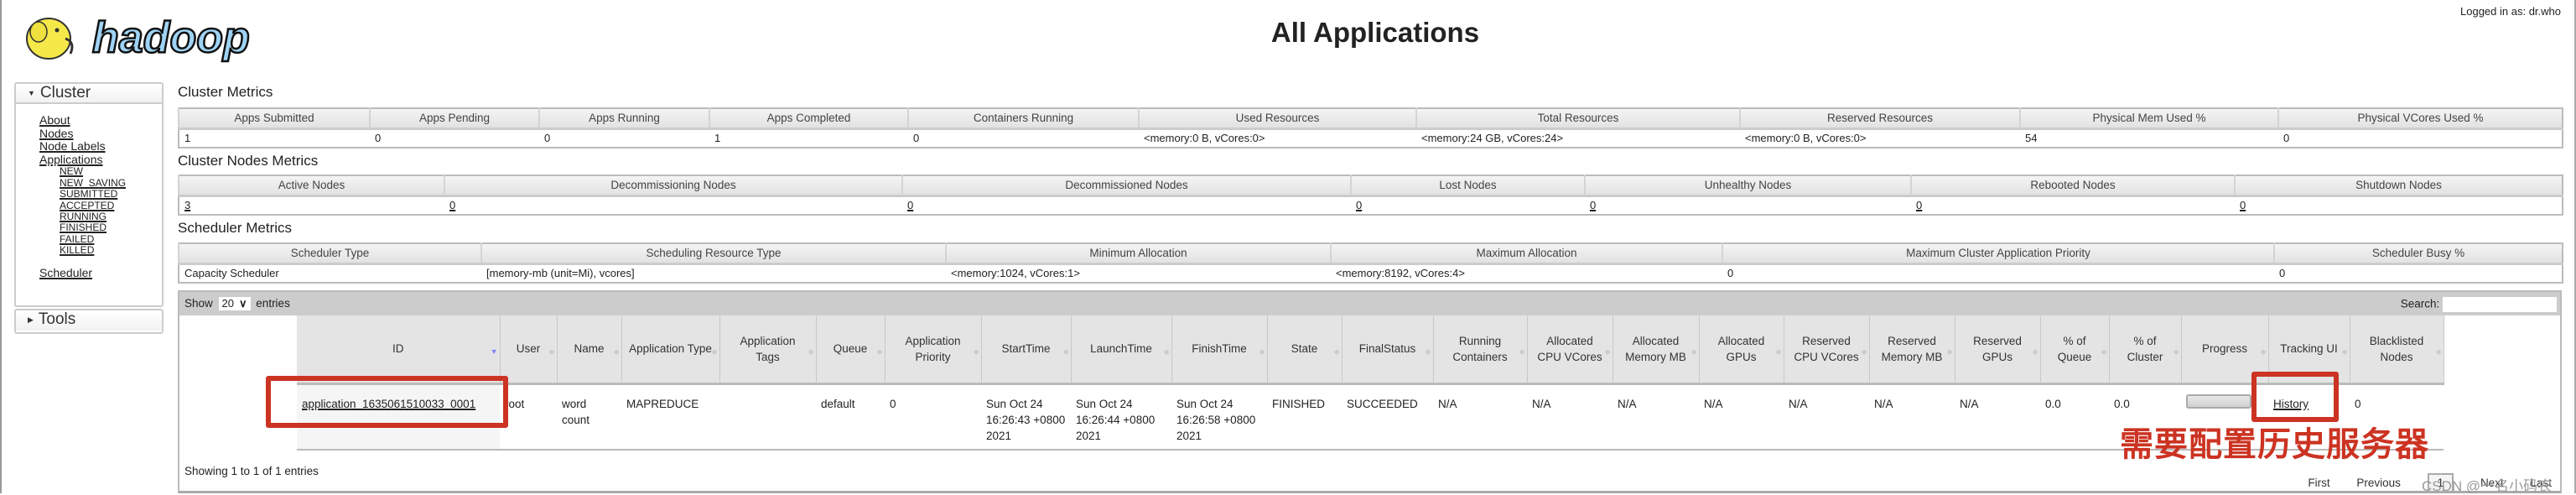 Image resolution: width=2576 pixels, height=495 pixels. What do you see at coordinates (228, 303) in the screenshot?
I see `page-size-value: 20` at bounding box center [228, 303].